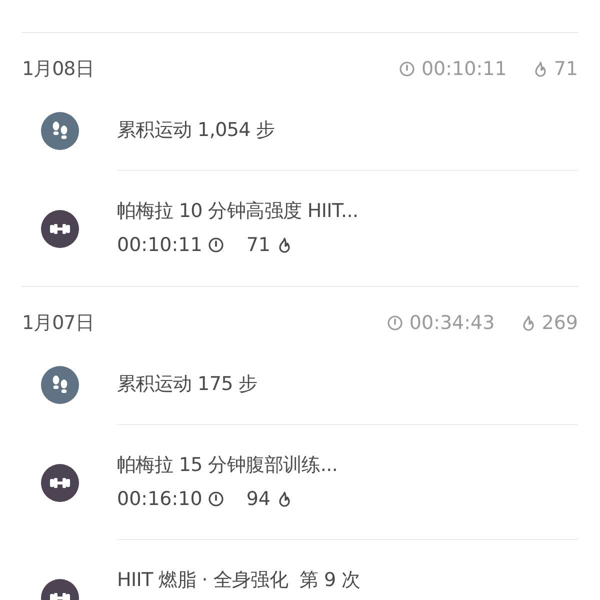 This screenshot has height=600, width=600. Describe the element at coordinates (555, 69) in the screenshot. I see `day-calories: 71` at that location.